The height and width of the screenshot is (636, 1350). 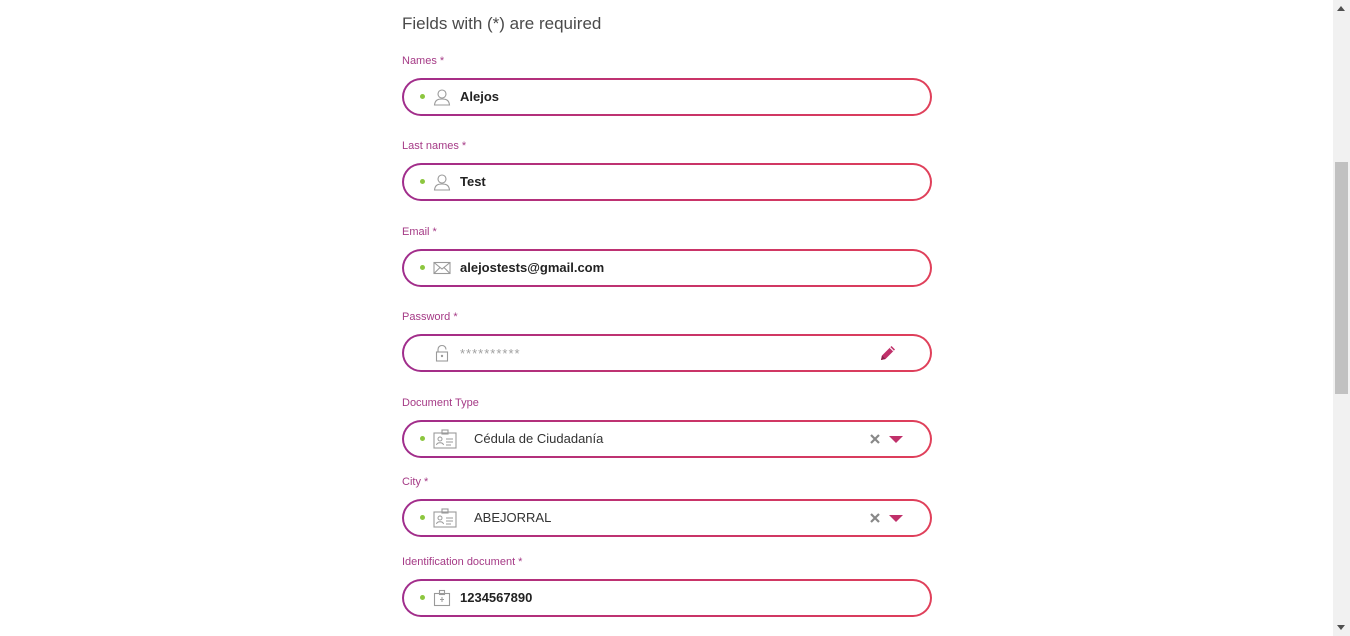 What do you see at coordinates (442, 268) in the screenshot?
I see `envelope-icon` at bounding box center [442, 268].